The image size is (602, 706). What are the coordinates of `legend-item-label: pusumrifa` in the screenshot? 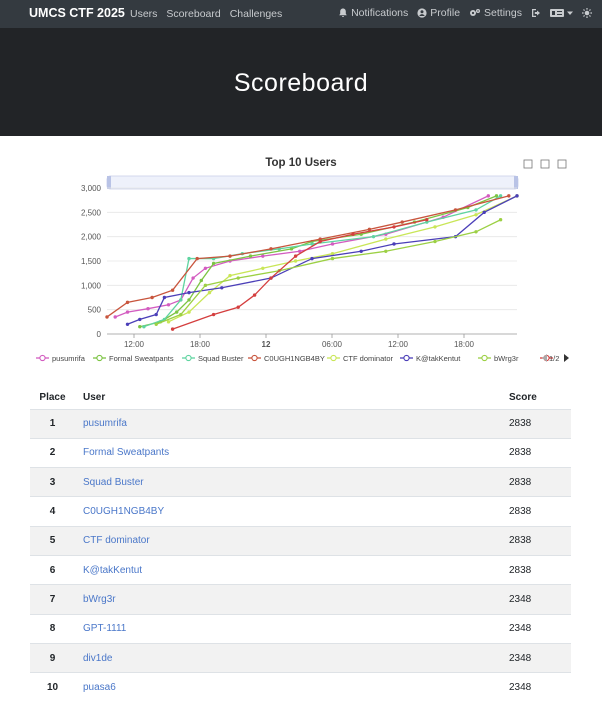 It's located at (69, 358).